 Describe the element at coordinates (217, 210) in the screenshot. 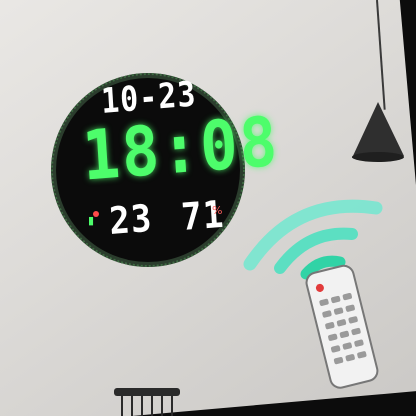

I see `humidity-icon: %` at that location.